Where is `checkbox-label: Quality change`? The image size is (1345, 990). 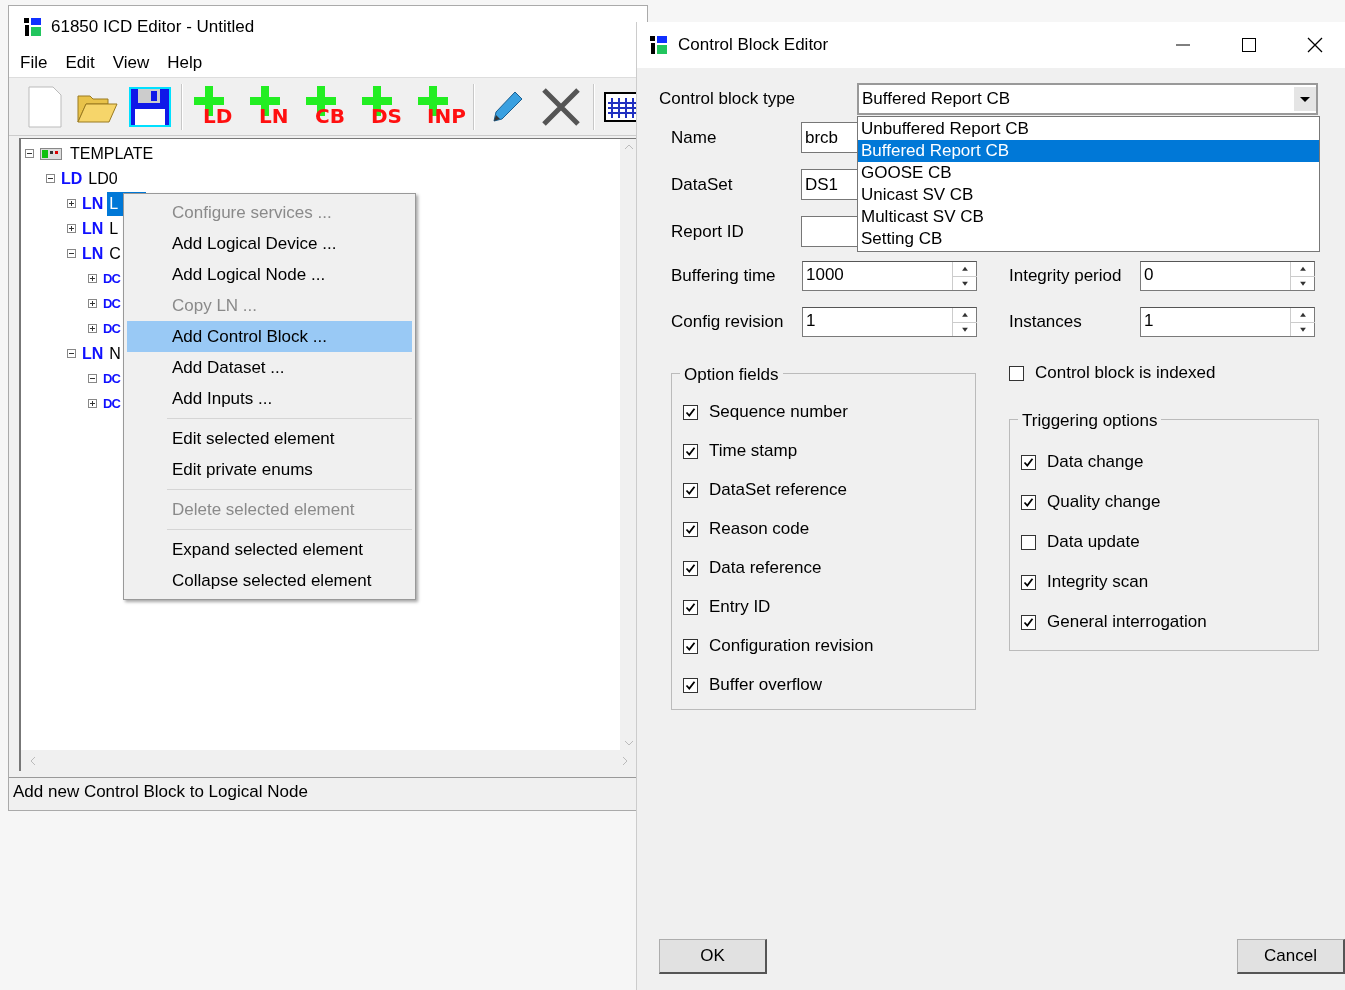 checkbox-label: Quality change is located at coordinates (1104, 502).